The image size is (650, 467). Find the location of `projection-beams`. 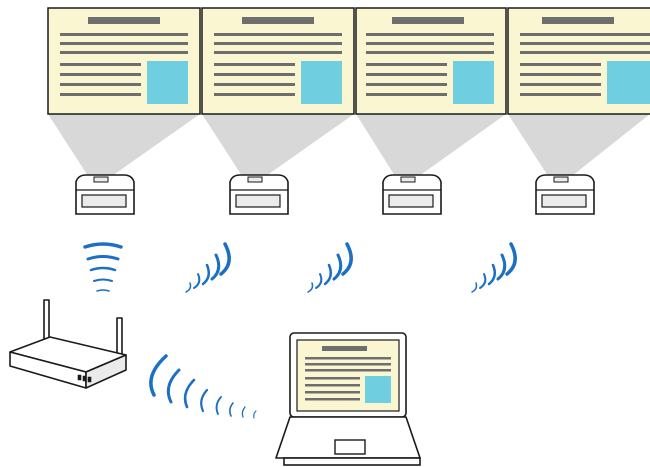

projection-beams is located at coordinates (349, 145).